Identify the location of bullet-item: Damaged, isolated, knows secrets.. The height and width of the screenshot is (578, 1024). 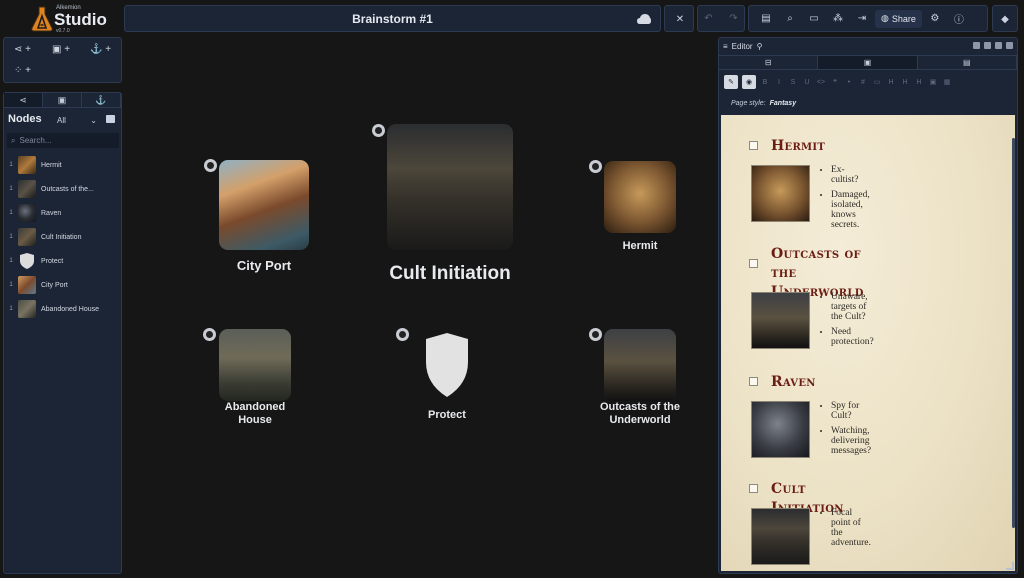
(850, 210).